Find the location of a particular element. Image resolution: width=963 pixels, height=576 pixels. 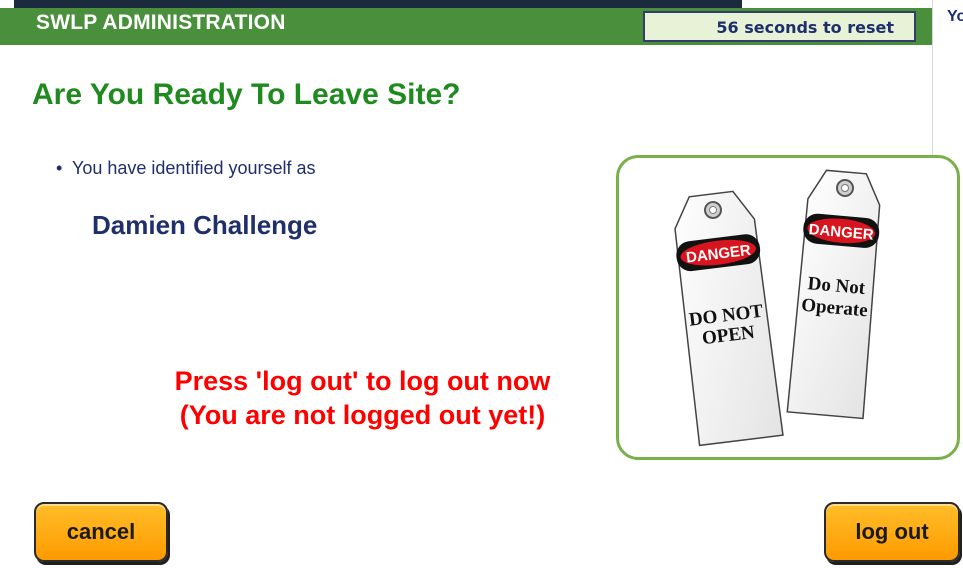

user-name: Damien Challenge is located at coordinates (205, 225).